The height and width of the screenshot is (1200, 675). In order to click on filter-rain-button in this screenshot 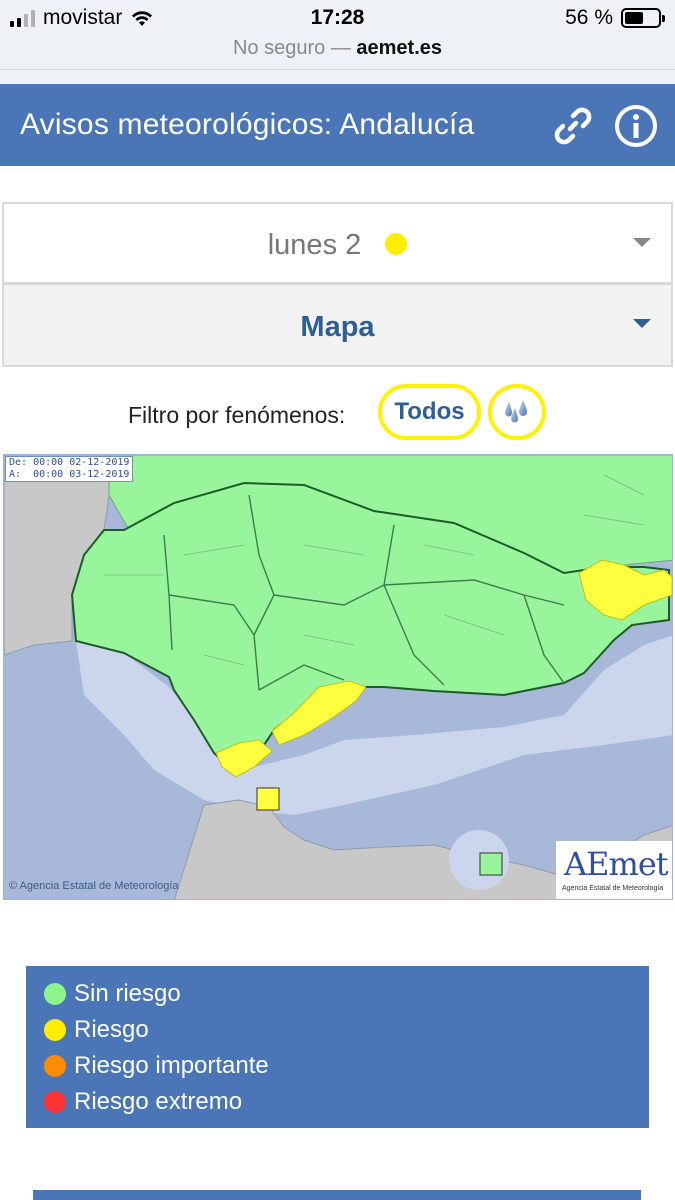, I will do `click(517, 412)`.